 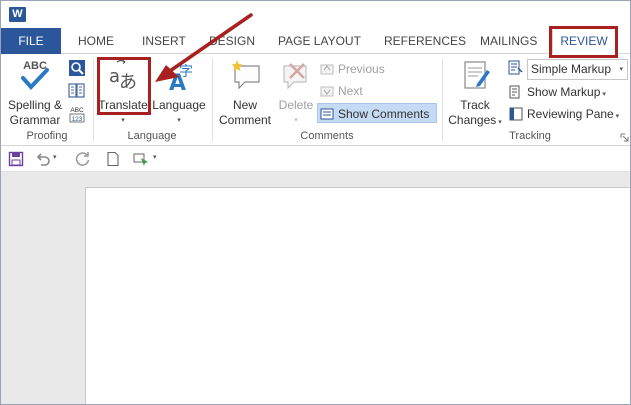 What do you see at coordinates (571, 69) in the screenshot?
I see `markup-select-value: Simple Markup` at bounding box center [571, 69].